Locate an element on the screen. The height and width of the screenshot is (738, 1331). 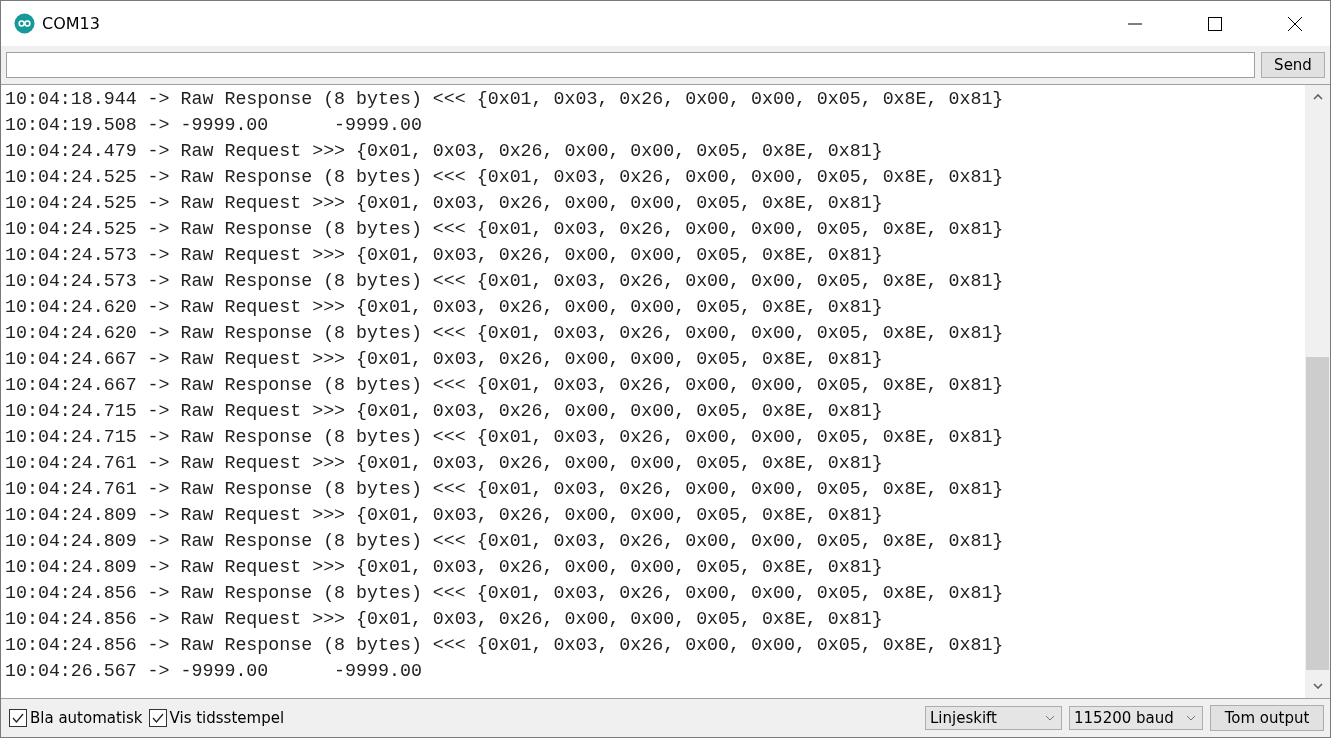
serial-output-line: 10:04:24.620 -> Raw Response (8 bytes) <<< {0x01, 0x03, 0x26, 0x00, 0x00, 0x05, 0x8E, 0x81} is located at coordinates (504, 333).